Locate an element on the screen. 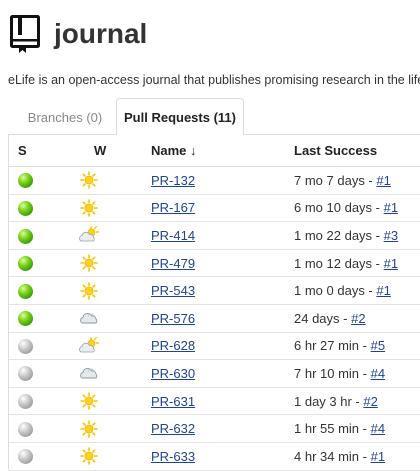  tab-bar: Branches (0) Pull Requests (11) is located at coordinates (210, 116).